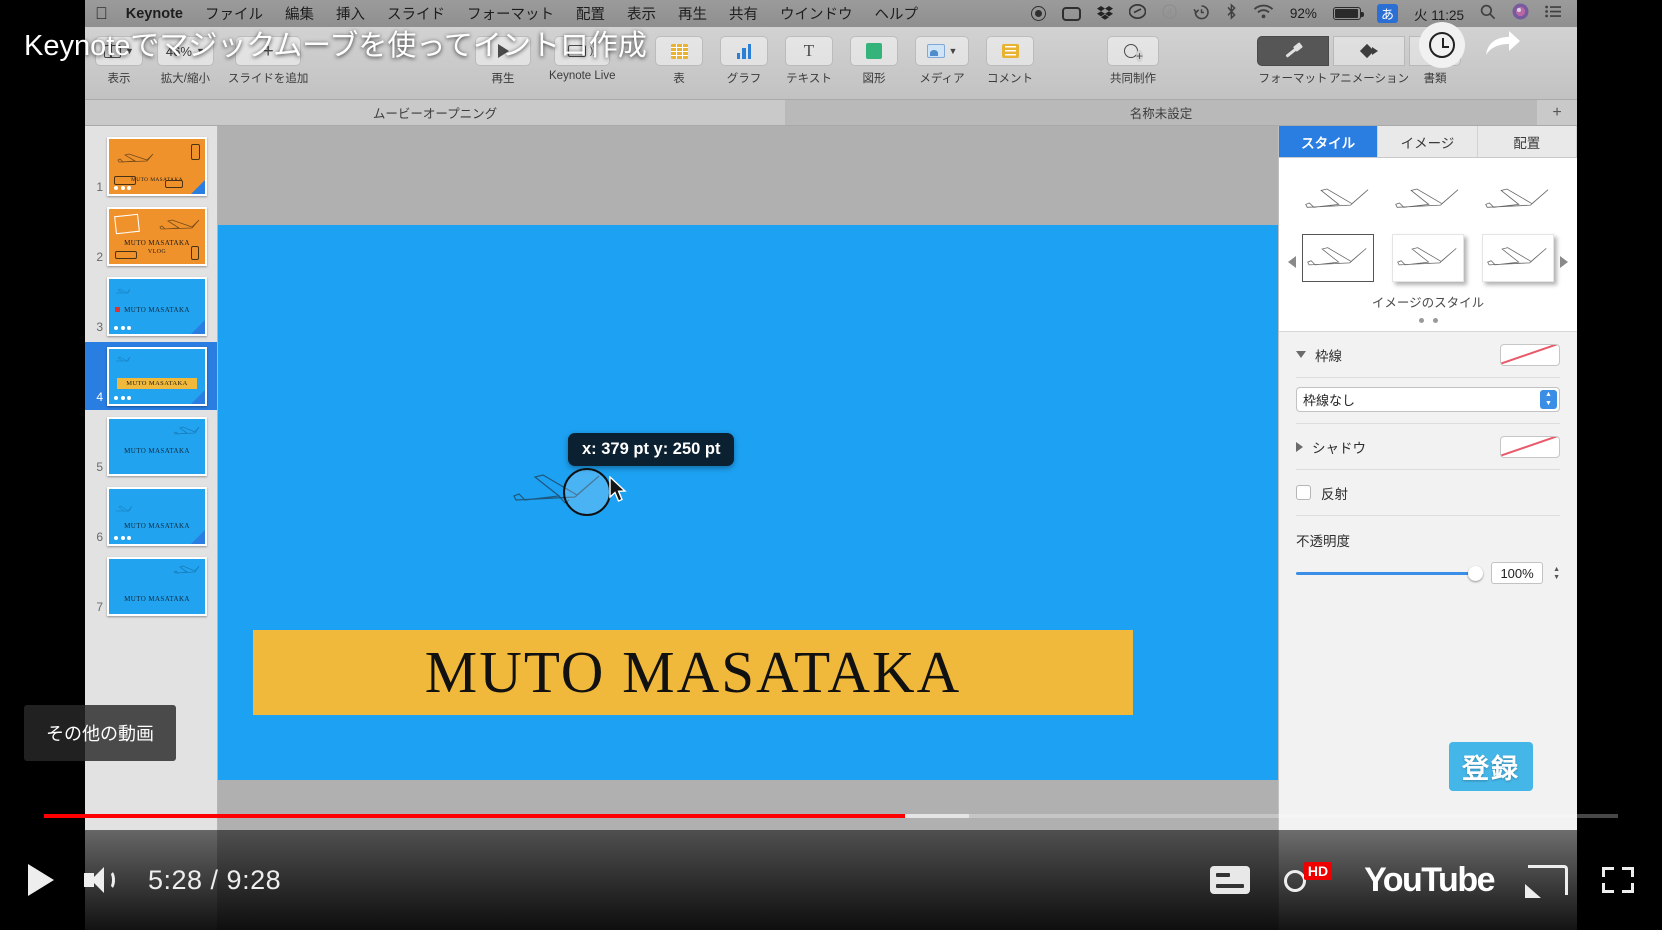 Image resolution: width=1662 pixels, height=930 pixels. I want to click on toolbar-format-button: フォーマット, so click(1293, 61).